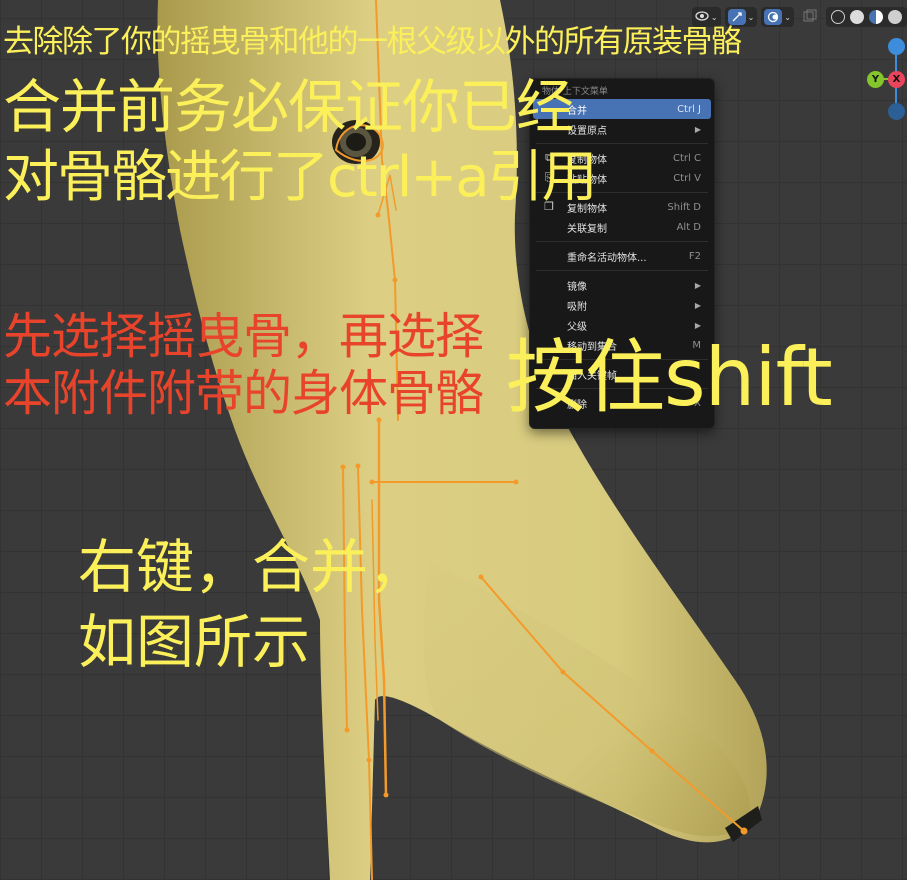 The image size is (907, 880). Describe the element at coordinates (702, 17) in the screenshot. I see `eye-icon` at that location.